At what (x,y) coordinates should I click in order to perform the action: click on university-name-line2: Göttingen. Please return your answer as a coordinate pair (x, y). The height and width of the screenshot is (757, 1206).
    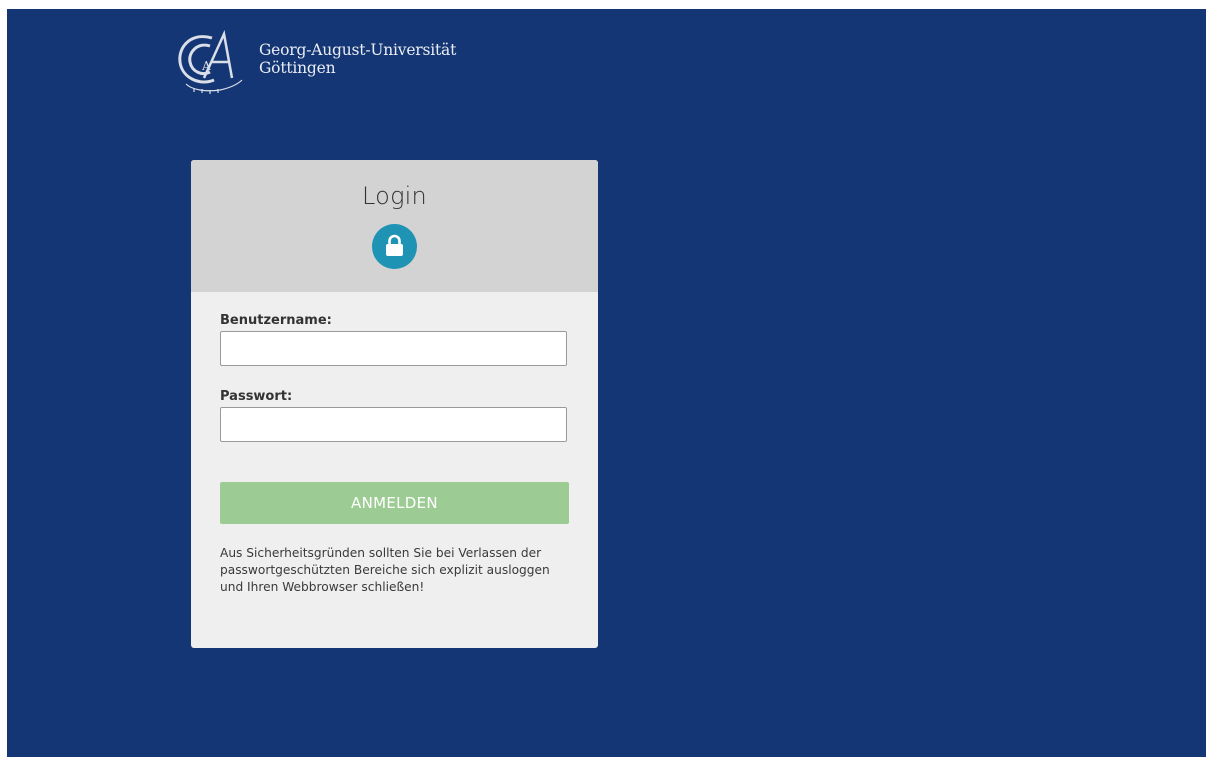
    Looking at the image, I should click on (297, 68).